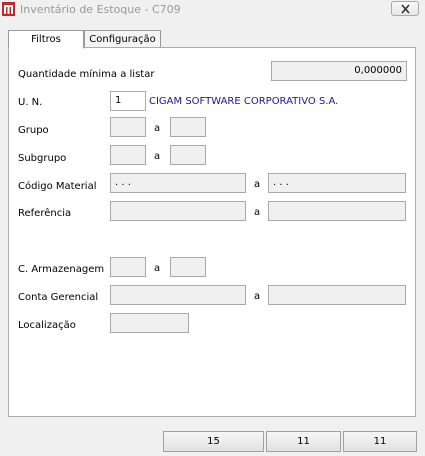 The height and width of the screenshot is (456, 425). I want to click on grupo-from-input, so click(128, 127).